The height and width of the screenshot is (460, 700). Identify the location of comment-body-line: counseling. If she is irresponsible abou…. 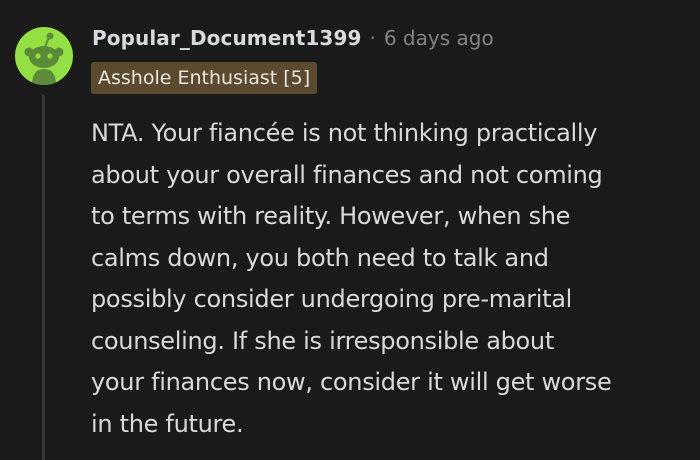
(322, 340).